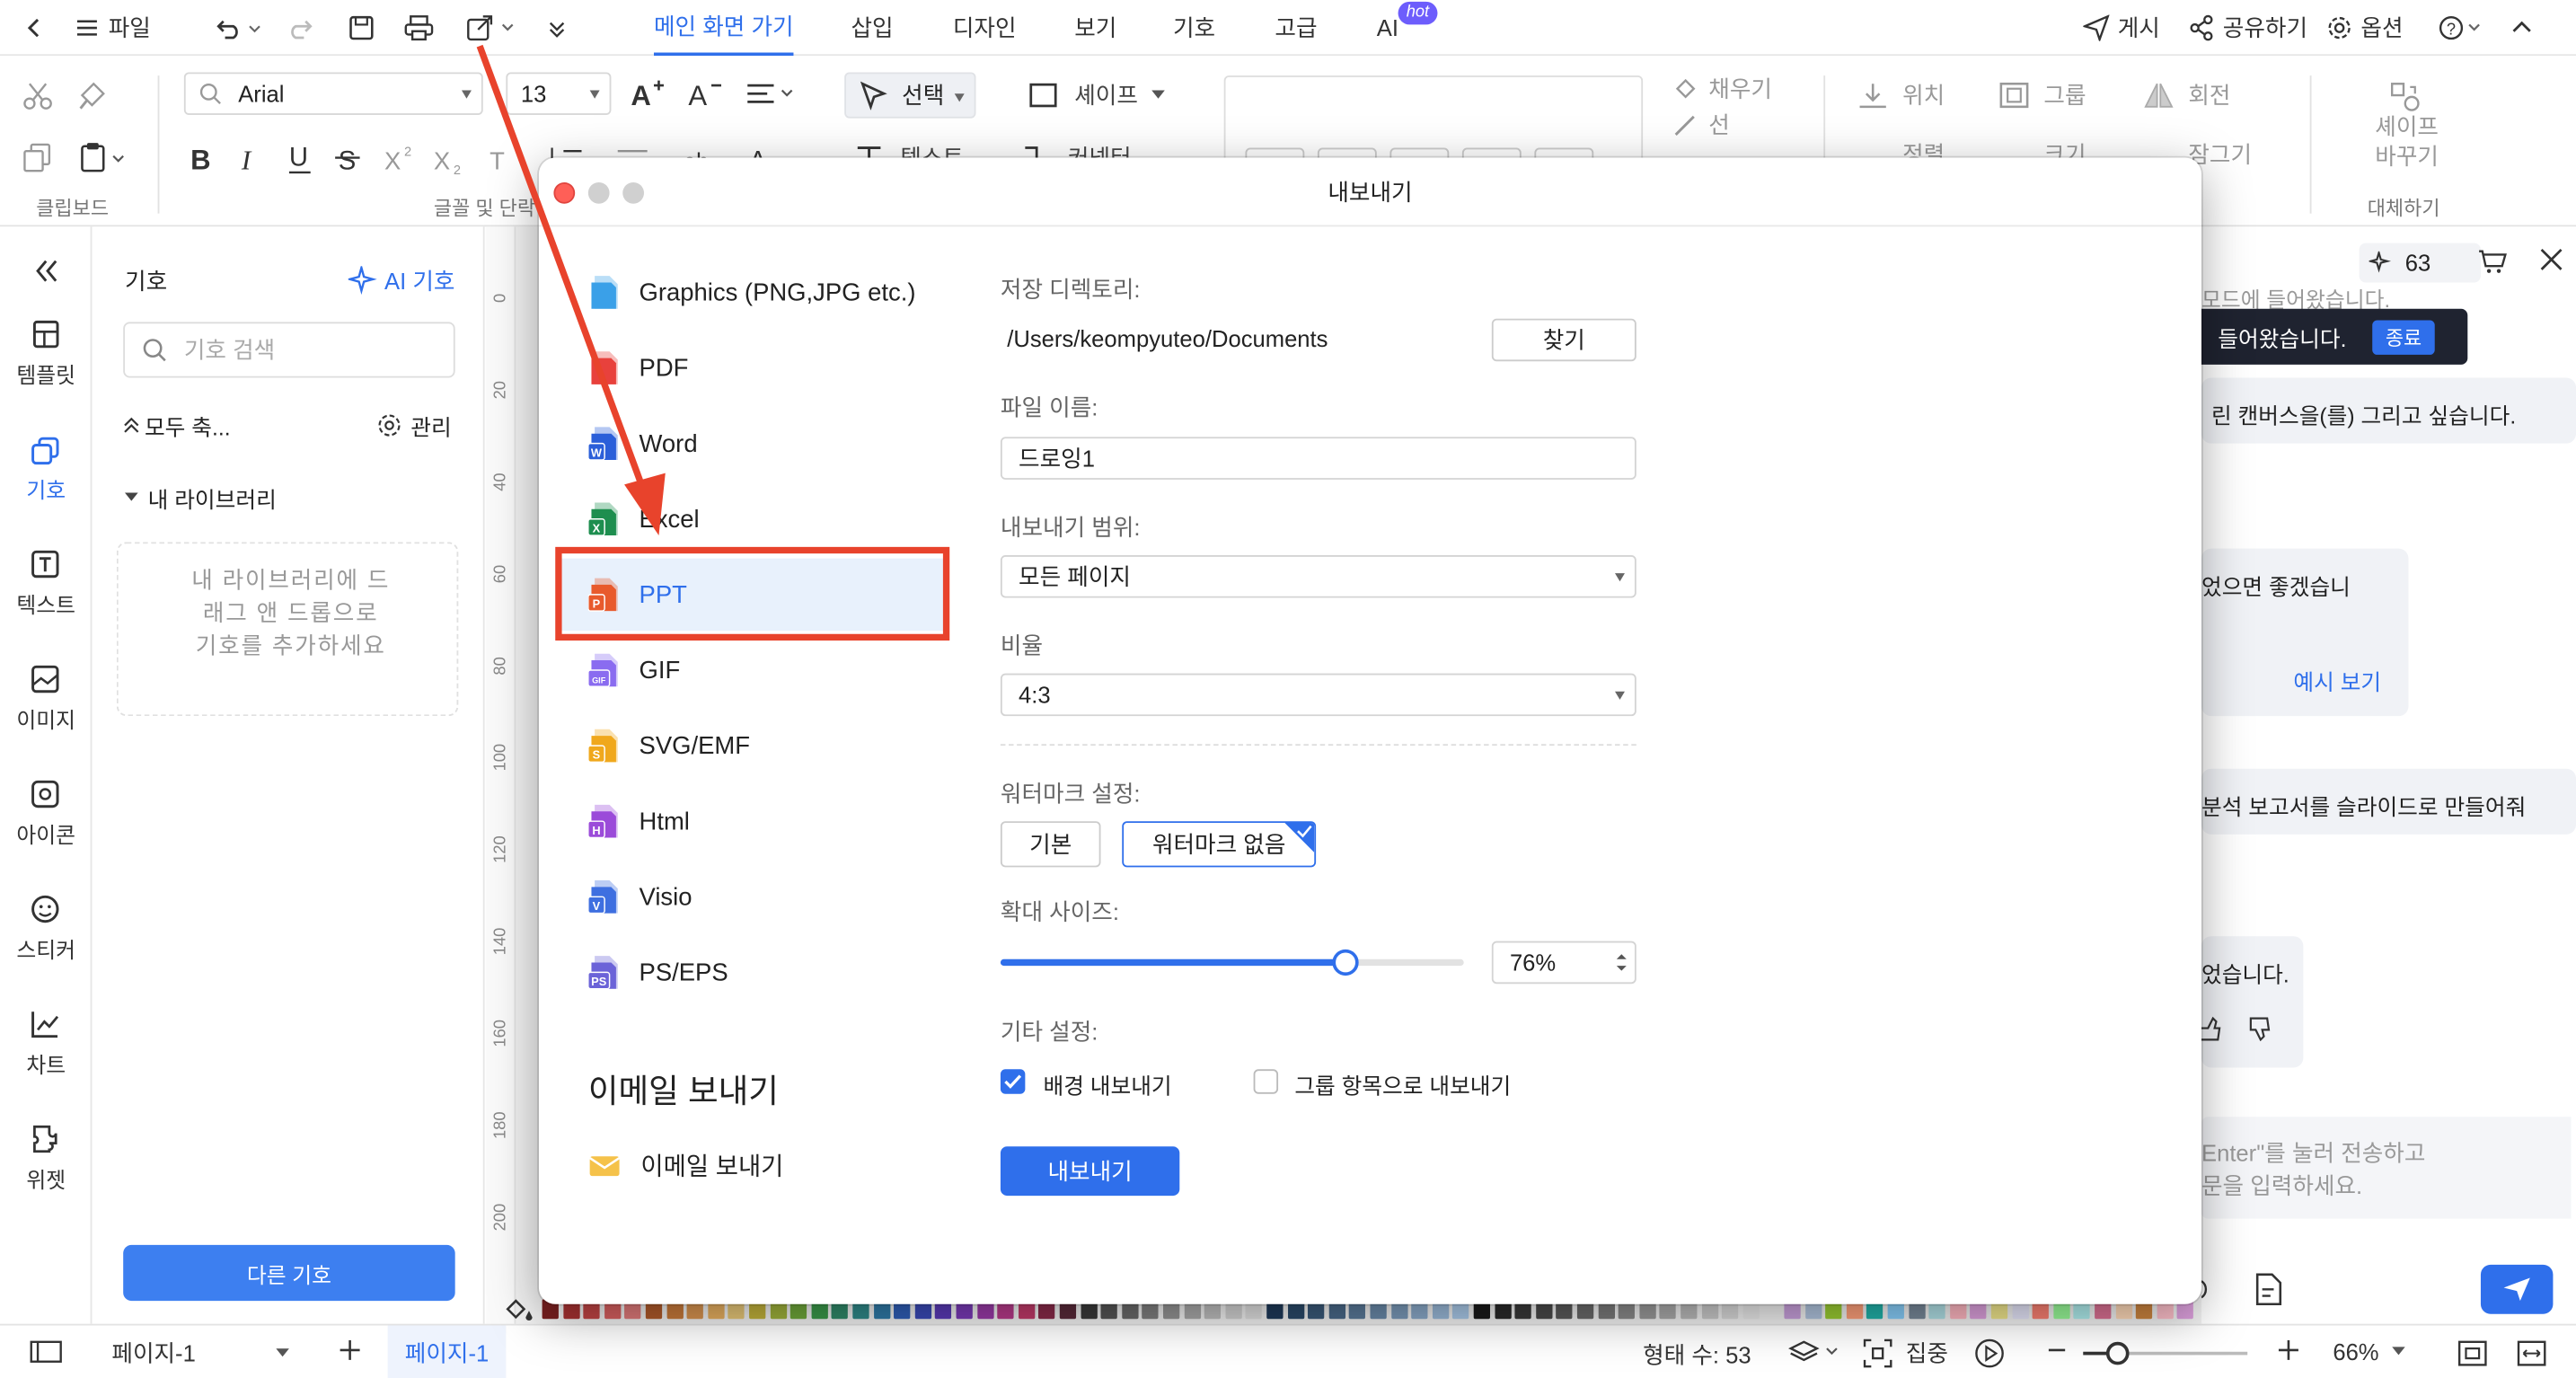  What do you see at coordinates (750, 896) in the screenshot?
I see `format-item-visio: V Visio` at bounding box center [750, 896].